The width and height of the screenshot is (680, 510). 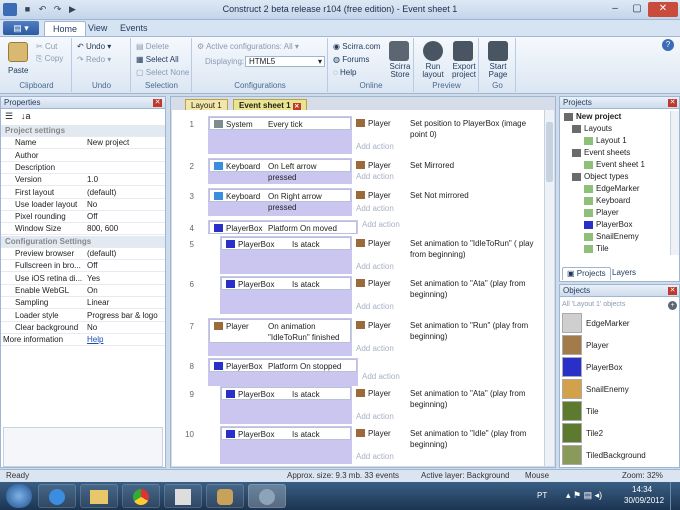 What do you see at coordinates (617, 411) in the screenshot?
I see `object-item: Tile` at bounding box center [617, 411].